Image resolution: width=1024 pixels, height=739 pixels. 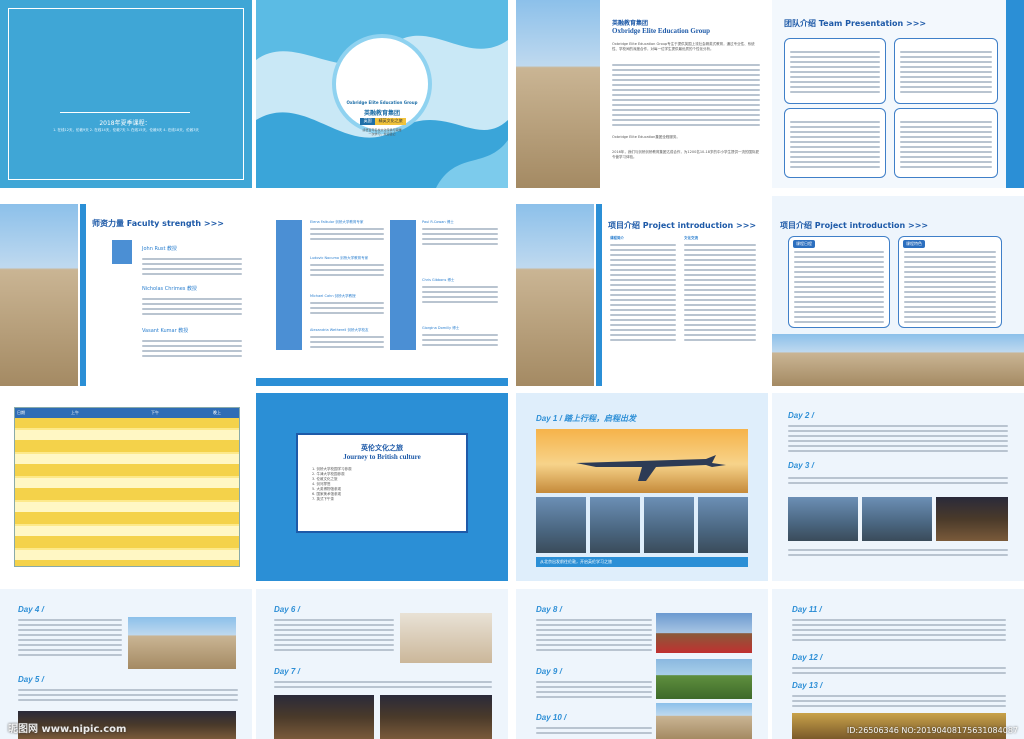 I want to click on schedule-header-am: 上午, so click(x=75, y=412).